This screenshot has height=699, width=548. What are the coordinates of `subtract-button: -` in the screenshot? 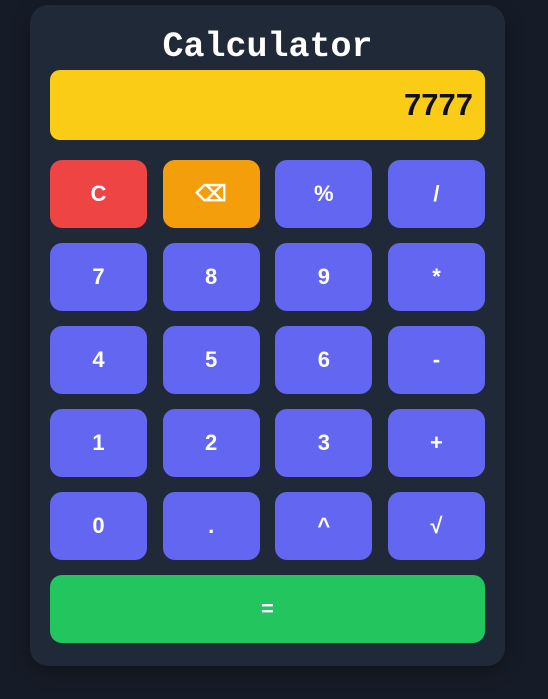 It's located at (436, 360).